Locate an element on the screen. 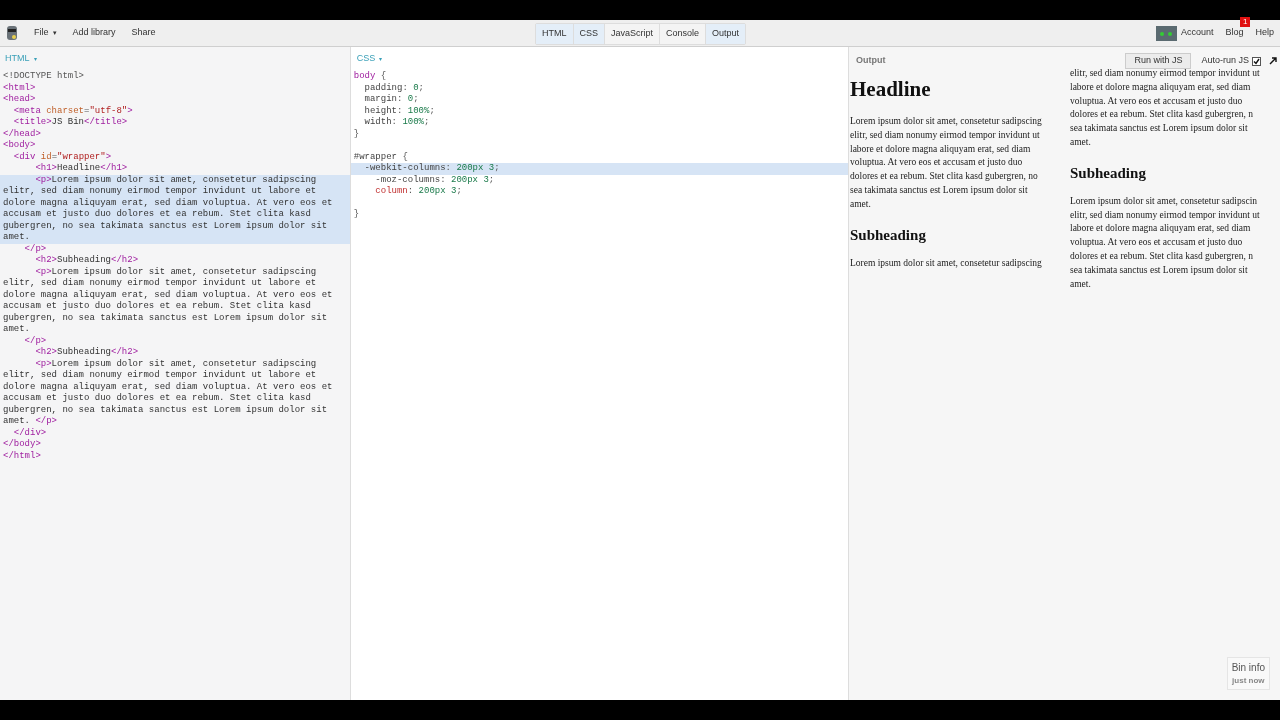  code-line: amet. is located at coordinates (16, 330).